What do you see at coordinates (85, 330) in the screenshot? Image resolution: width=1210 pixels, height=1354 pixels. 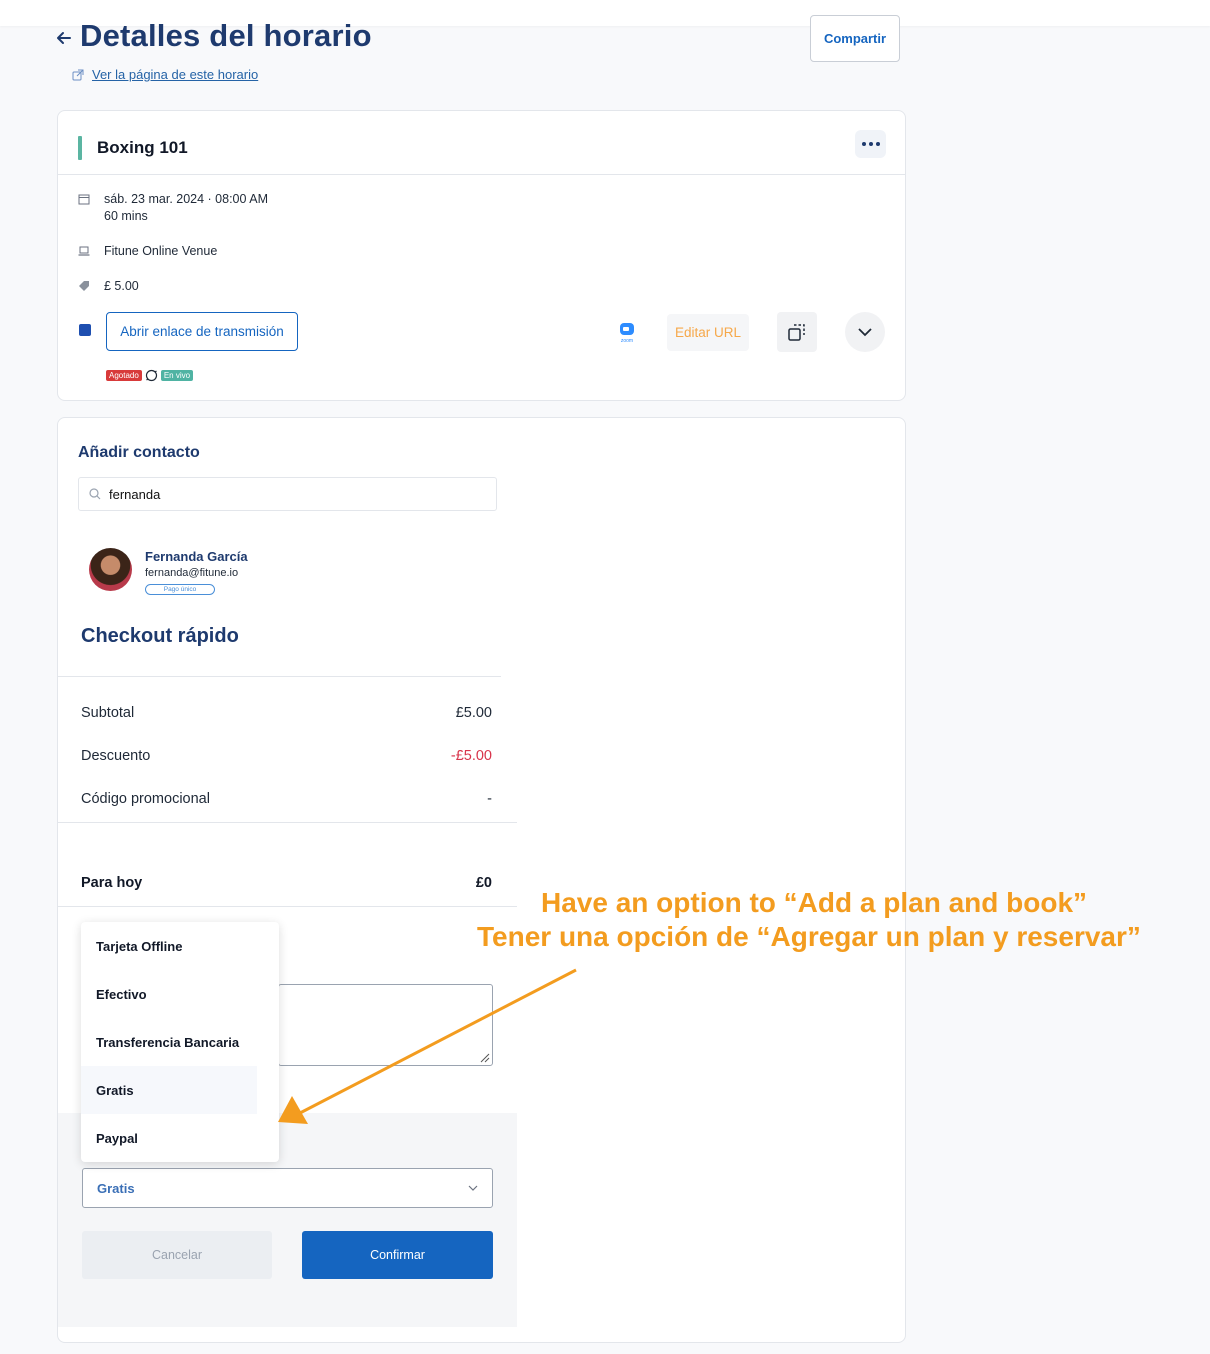 I see `link-icon` at bounding box center [85, 330].